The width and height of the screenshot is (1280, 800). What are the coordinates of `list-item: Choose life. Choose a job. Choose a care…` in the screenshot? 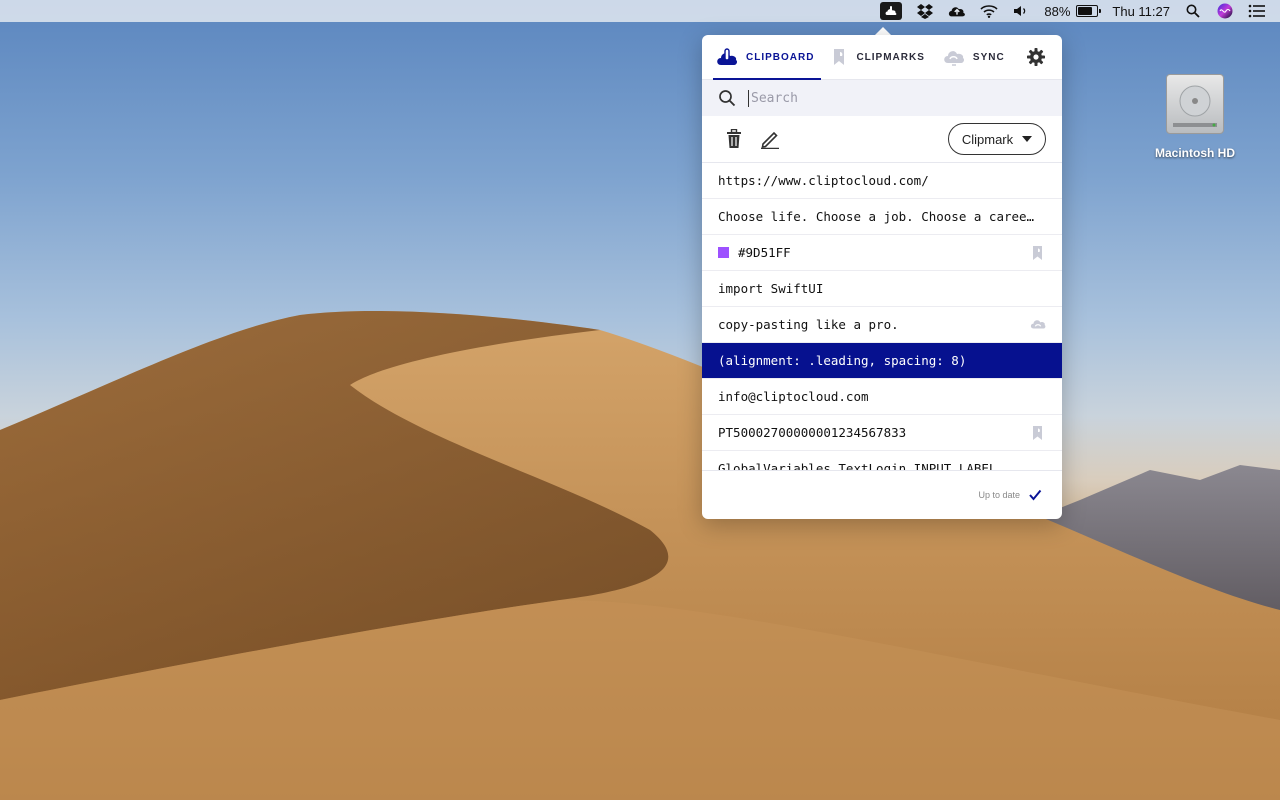 It's located at (882, 217).